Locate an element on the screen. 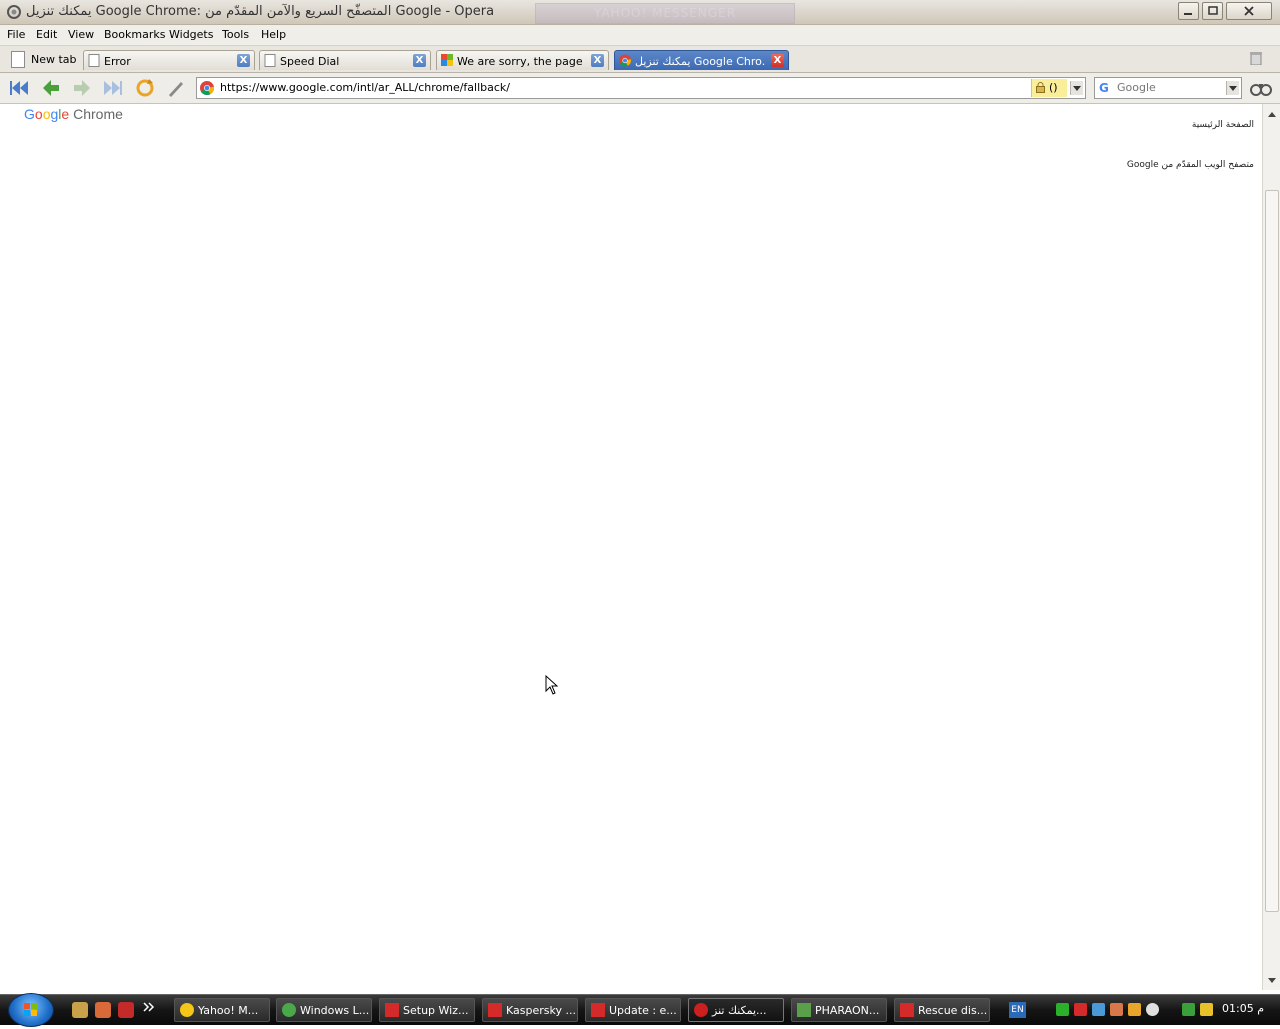  logo-letter: G is located at coordinates (29, 114).